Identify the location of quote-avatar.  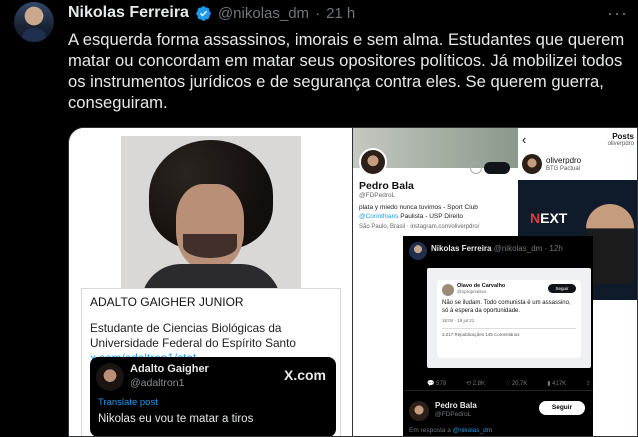
(418, 251).